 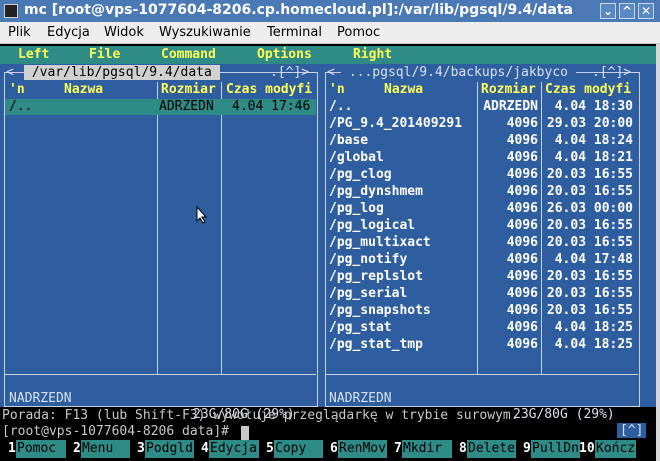 I want to click on right-row-name: /base, so click(x=349, y=140).